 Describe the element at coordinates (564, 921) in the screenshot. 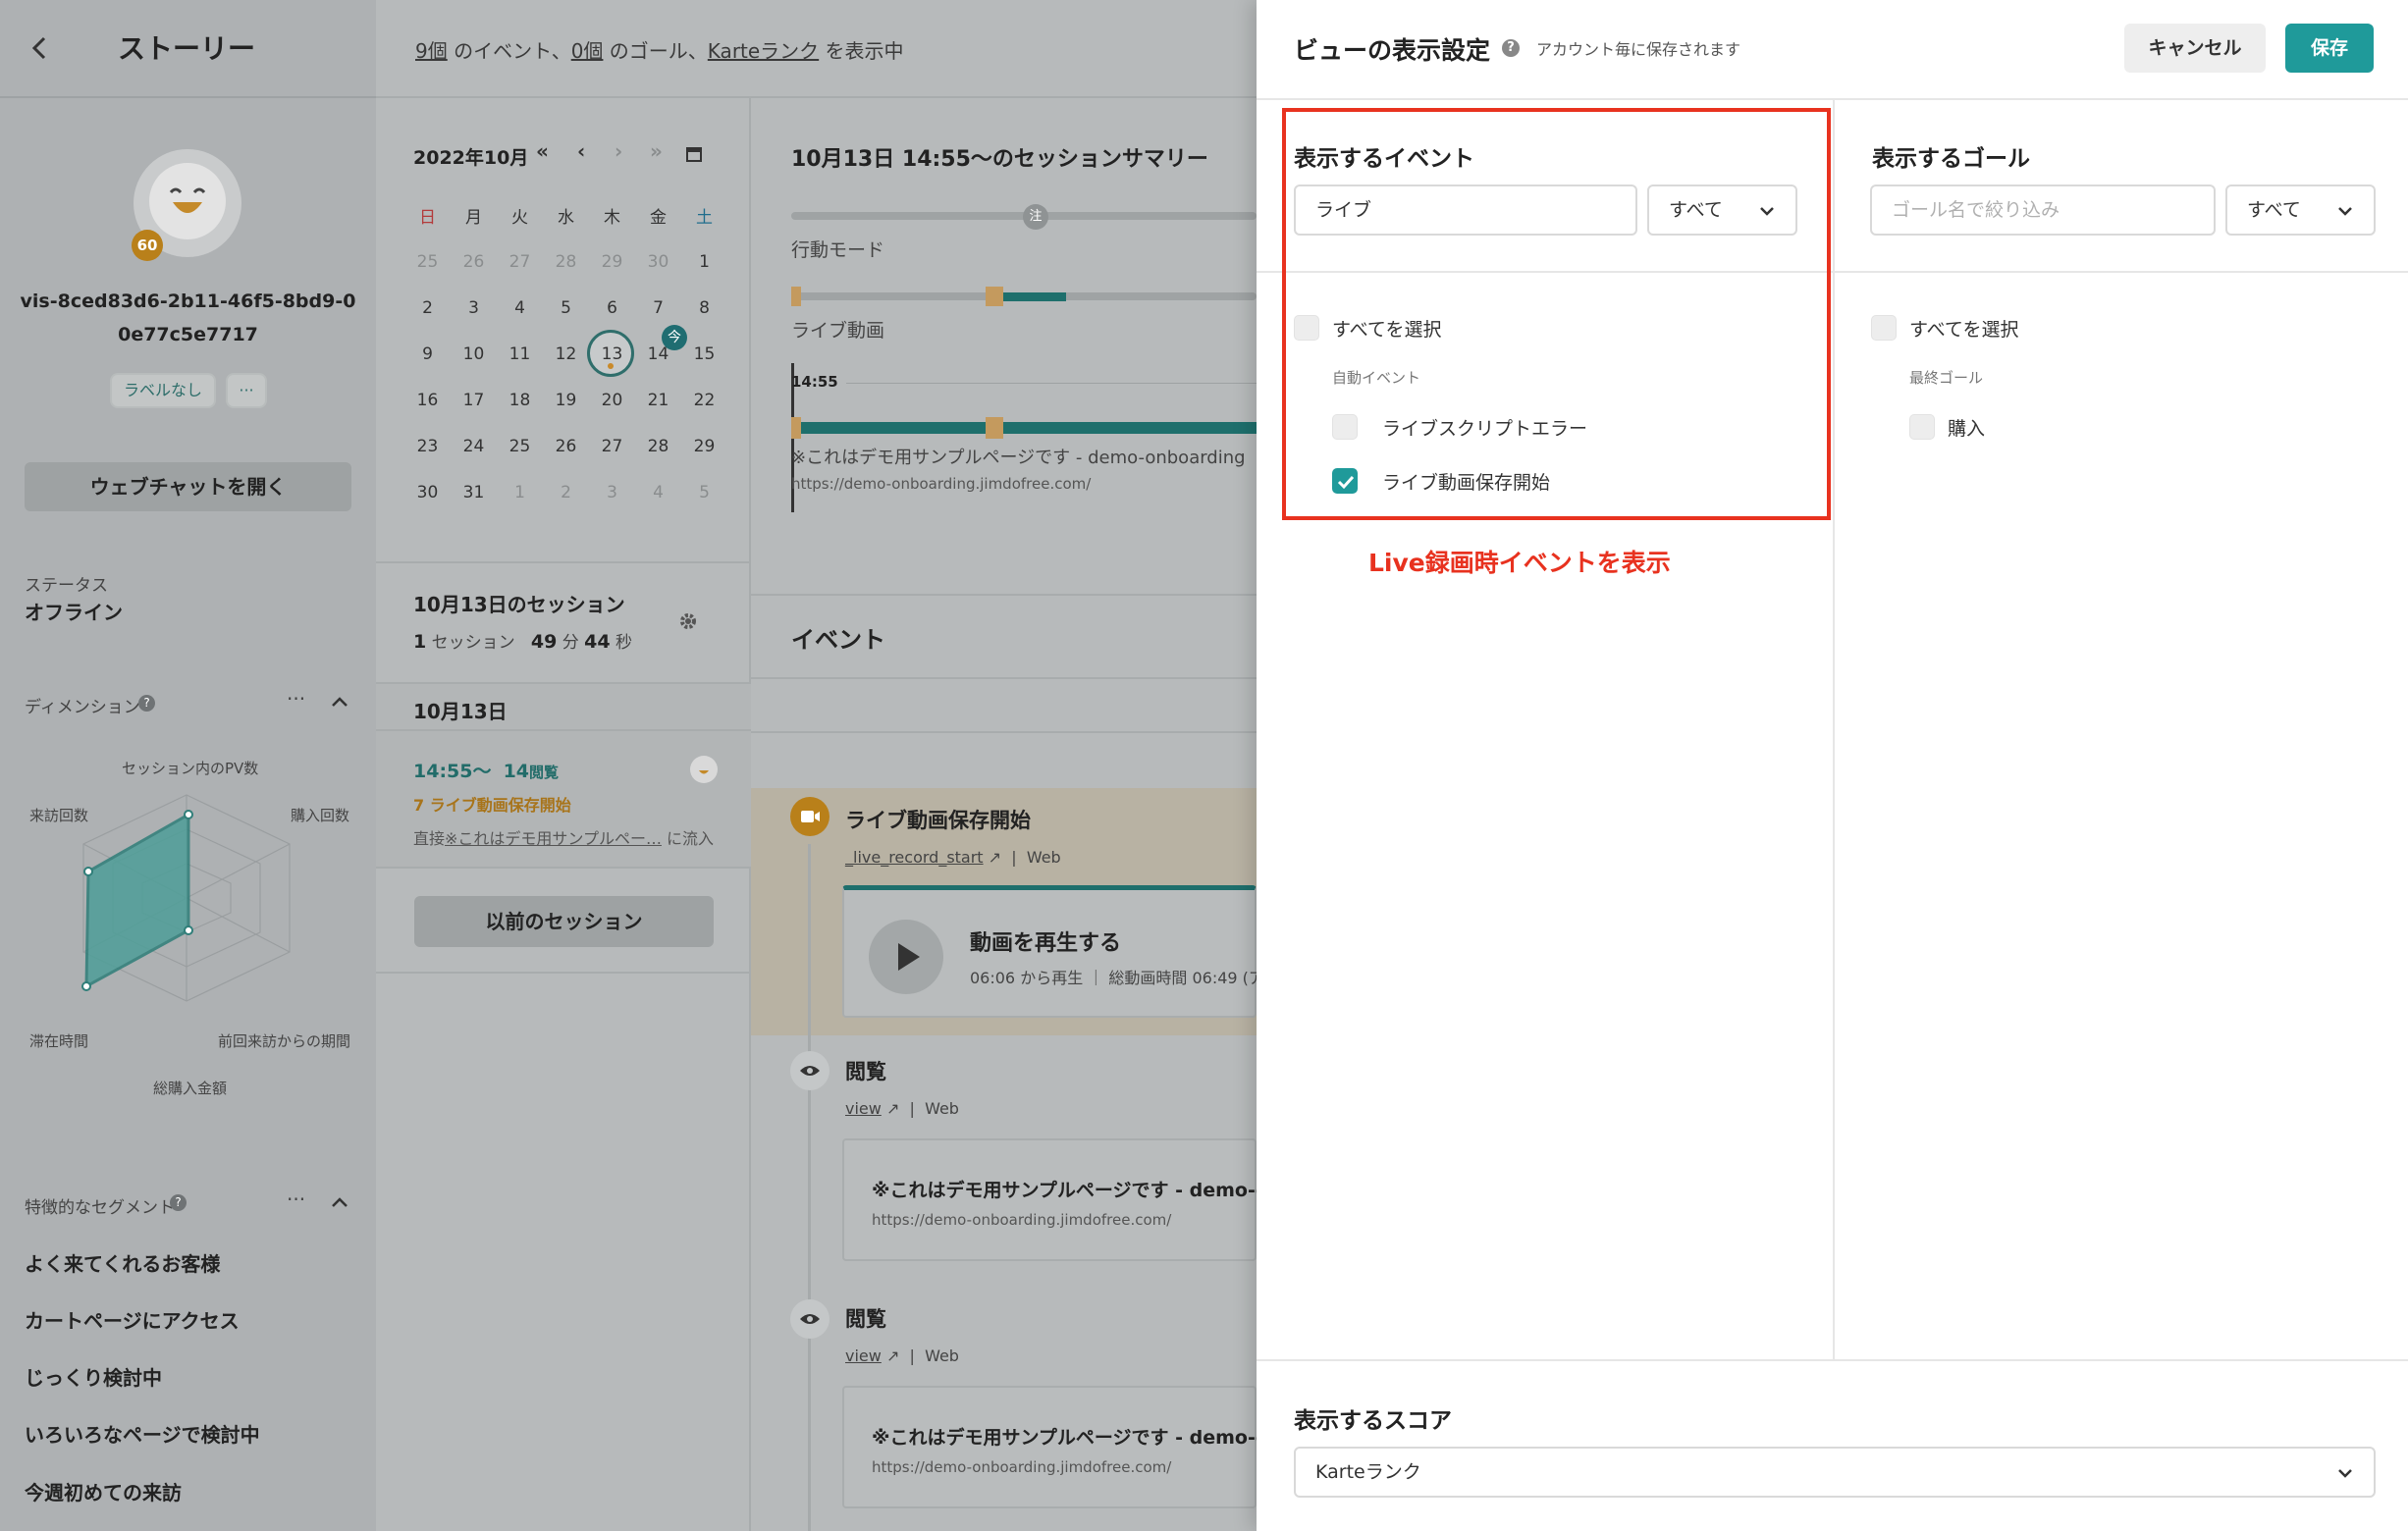

I see `previous-sessions-button: 以前のセッション` at that location.